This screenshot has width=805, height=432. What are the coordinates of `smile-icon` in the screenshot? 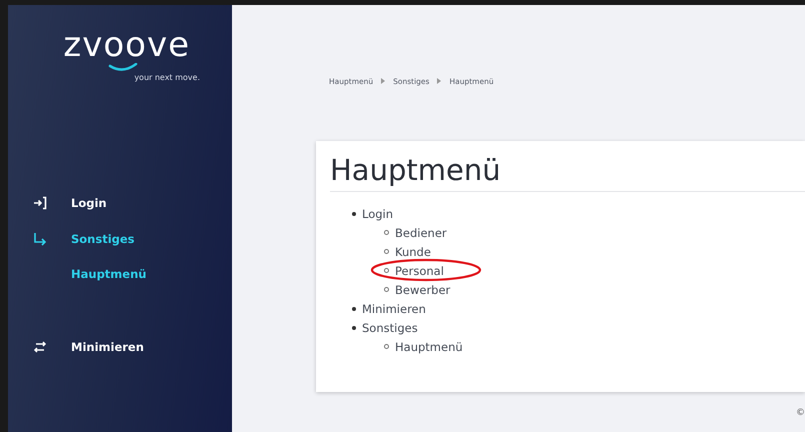 It's located at (123, 67).